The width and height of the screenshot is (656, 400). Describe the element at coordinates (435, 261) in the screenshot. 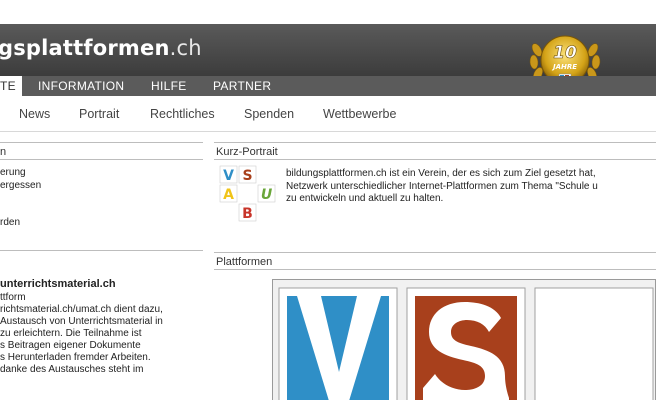

I see `platforms-section-heading: Plattformen` at that location.